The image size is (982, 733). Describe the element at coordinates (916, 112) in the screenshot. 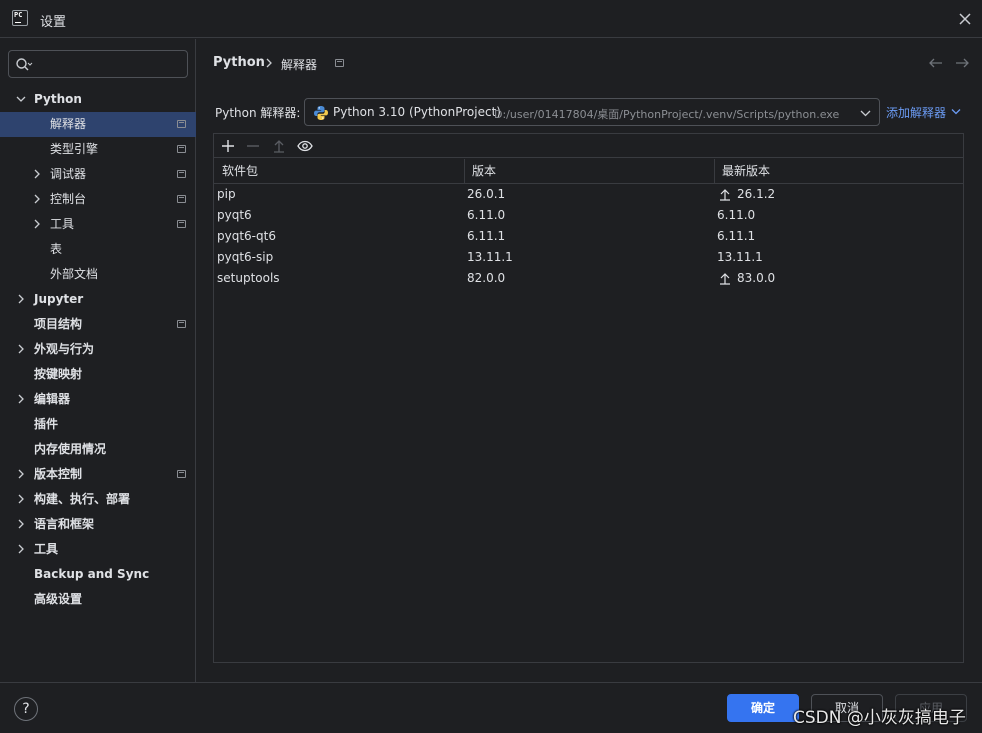

I see `add-interpreter-link: 添加解释器` at that location.